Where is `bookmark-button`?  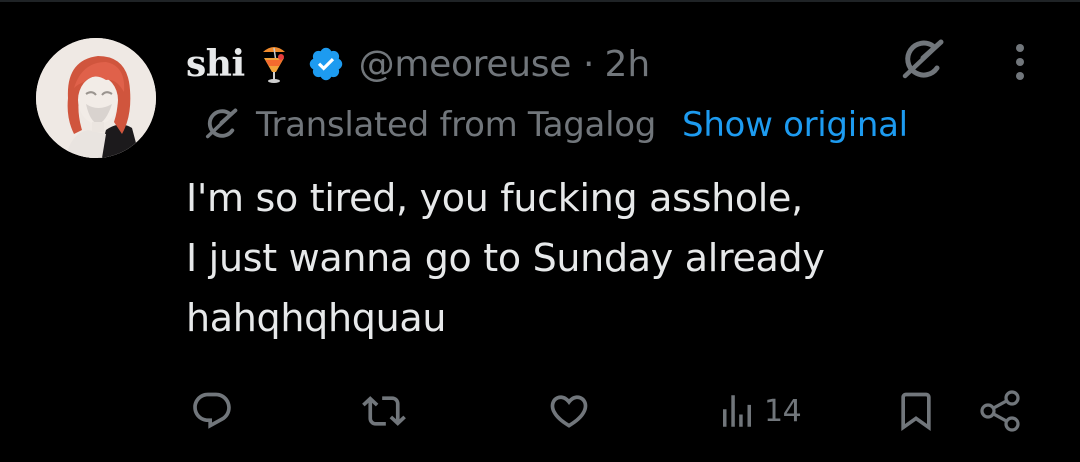
bookmark-button is located at coordinates (916, 411).